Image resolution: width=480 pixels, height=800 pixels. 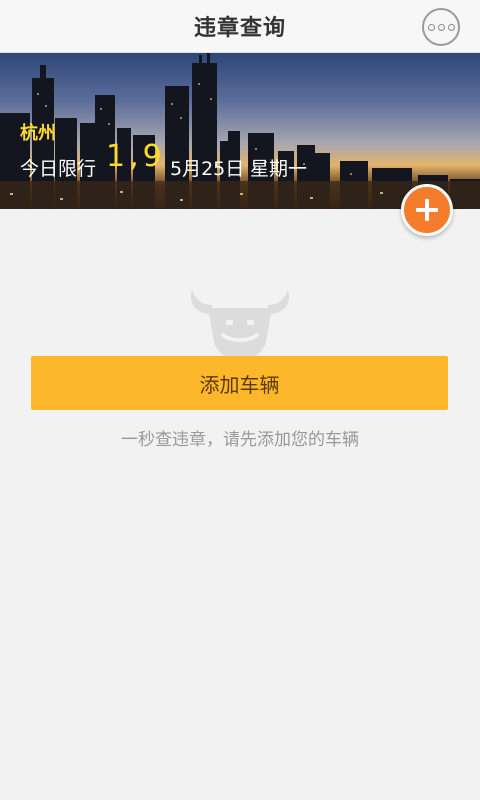 What do you see at coordinates (427, 210) in the screenshot?
I see `plus-icon` at bounding box center [427, 210].